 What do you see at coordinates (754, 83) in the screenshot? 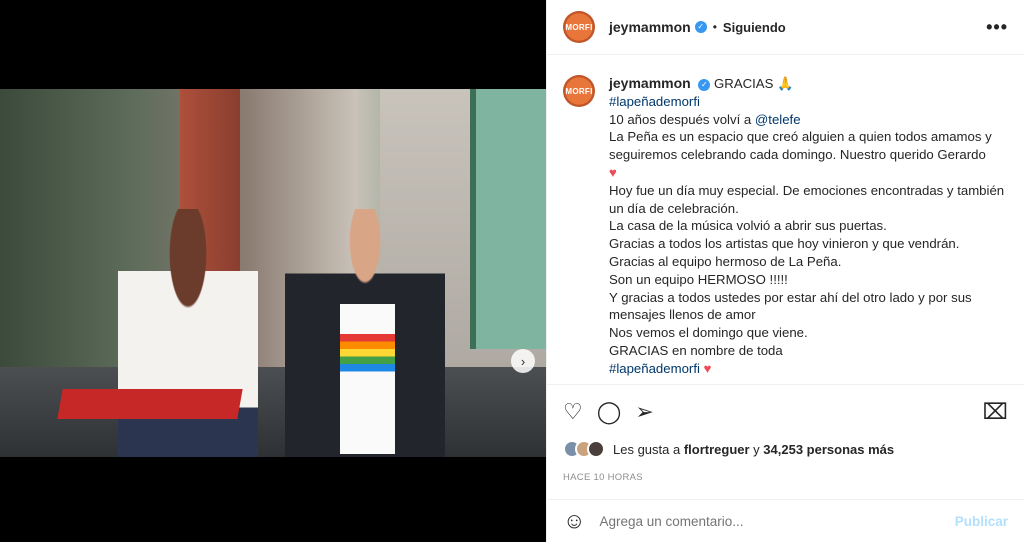
I see `caption-first-text: GRACIAS 🙏` at bounding box center [754, 83].